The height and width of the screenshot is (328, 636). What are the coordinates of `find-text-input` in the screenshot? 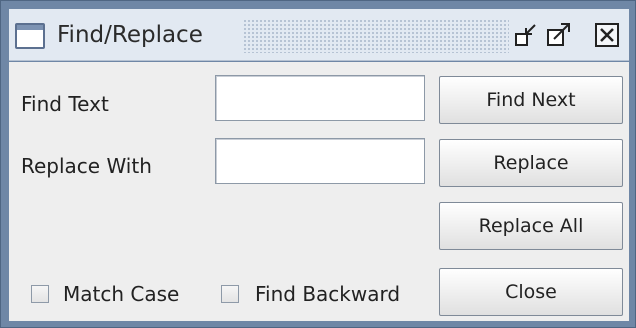 It's located at (320, 98).